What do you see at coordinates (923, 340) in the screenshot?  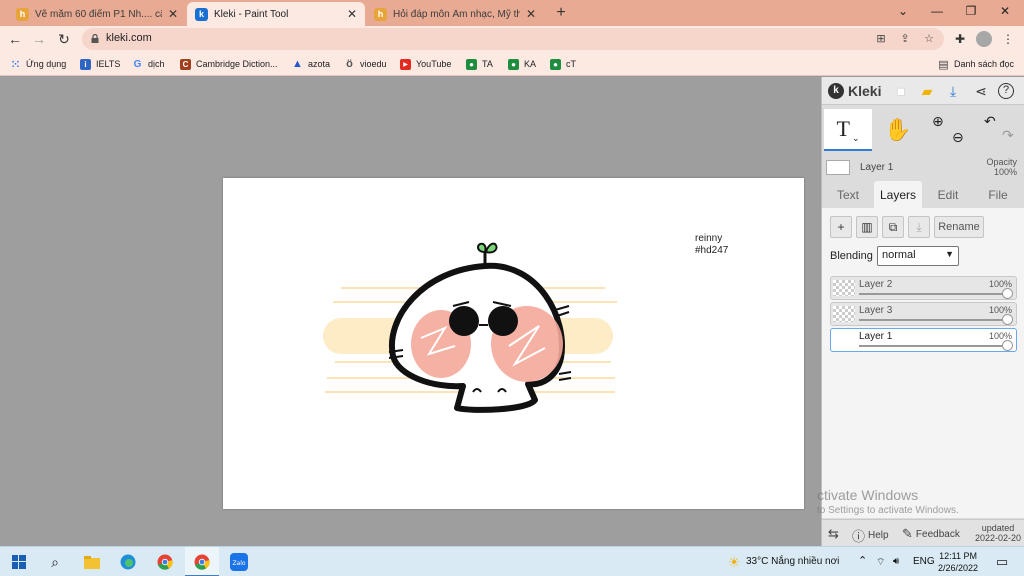 I see `layer-item-1: Layer 1 100%` at bounding box center [923, 340].